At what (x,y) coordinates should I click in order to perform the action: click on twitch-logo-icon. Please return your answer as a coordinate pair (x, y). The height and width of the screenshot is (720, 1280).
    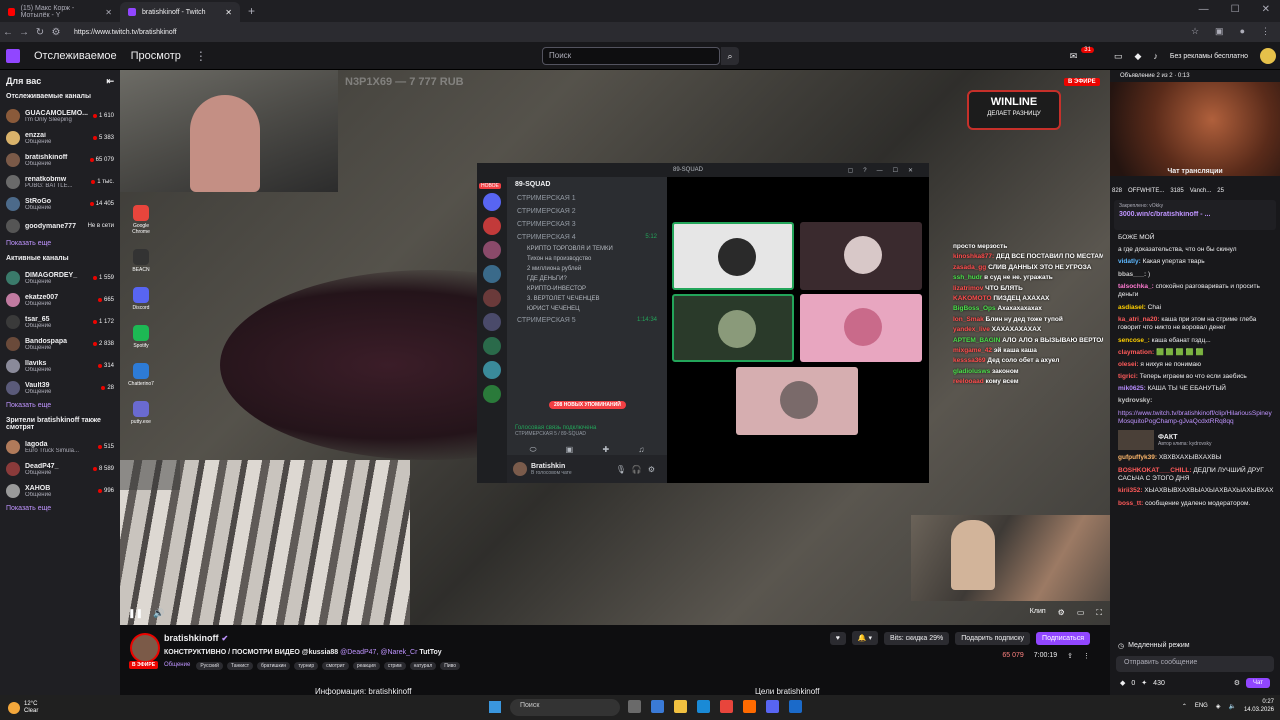
    Looking at the image, I should click on (13, 55).